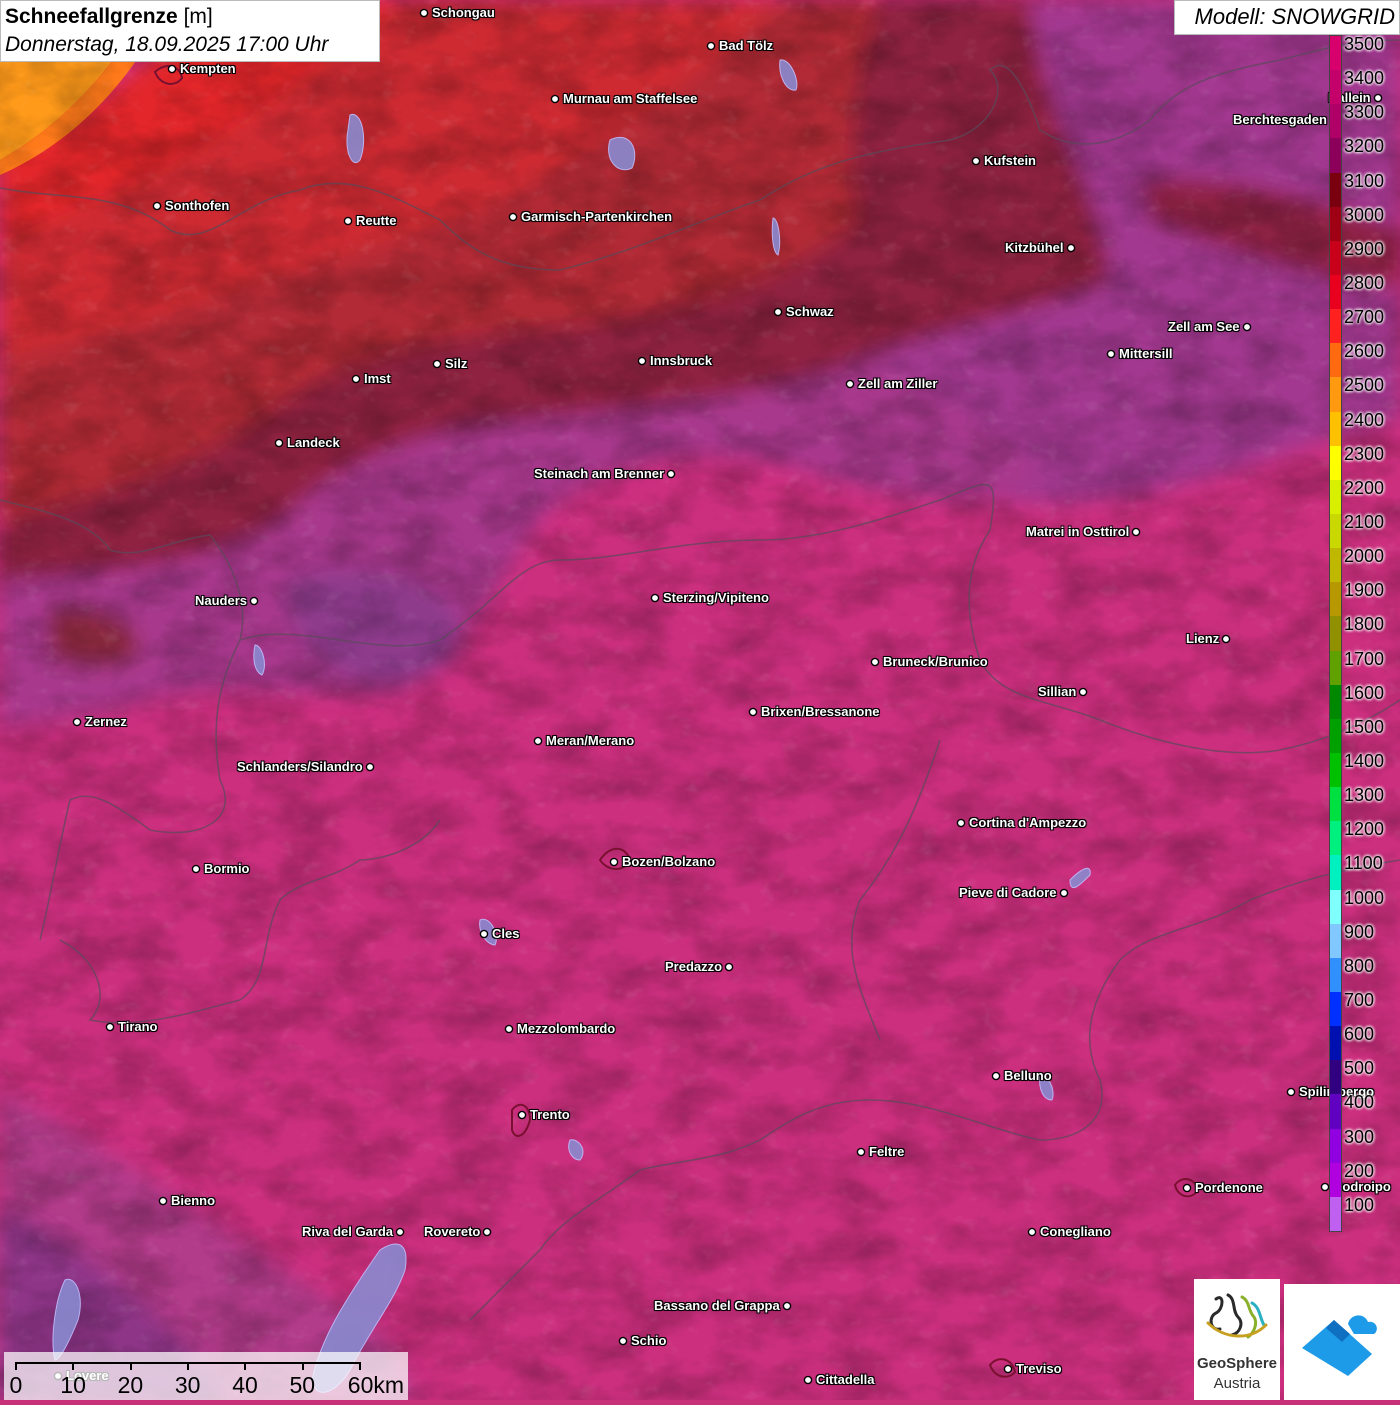 The width and height of the screenshot is (1400, 1405). Describe the element at coordinates (1075, 1231) in the screenshot. I see `city-label: Conegliano` at that location.